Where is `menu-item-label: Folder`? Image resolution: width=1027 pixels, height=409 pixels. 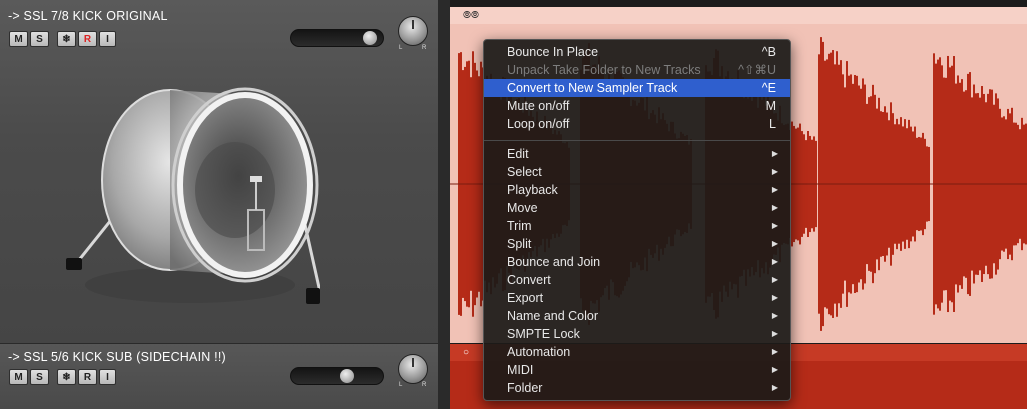
menu-item-label: Folder is located at coordinates (525, 388).